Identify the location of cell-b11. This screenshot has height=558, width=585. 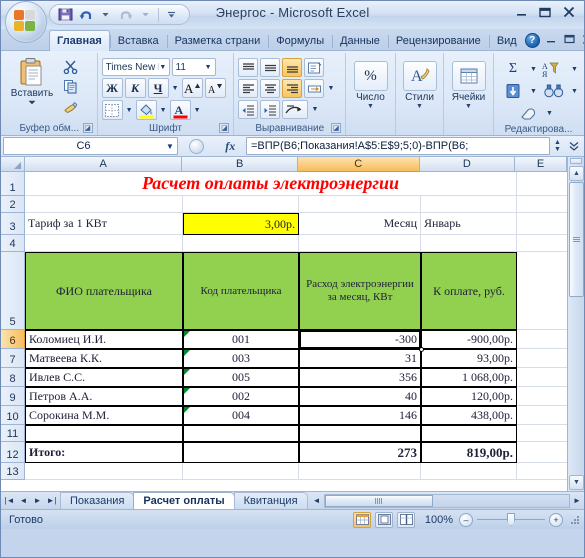
(241, 433).